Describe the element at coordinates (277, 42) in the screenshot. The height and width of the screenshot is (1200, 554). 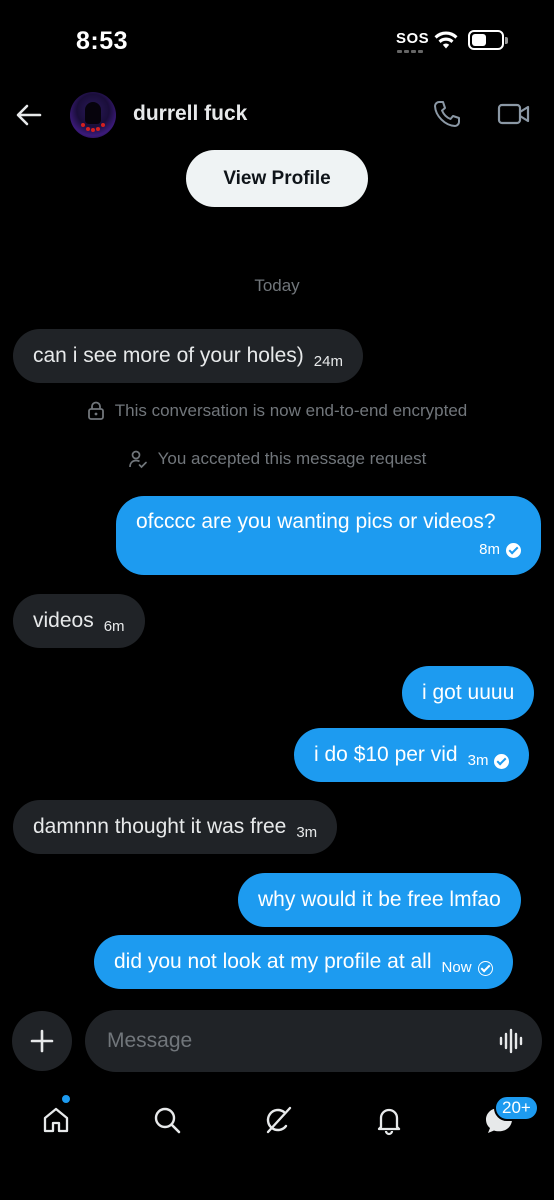
I see `status-bar: 8:53 SOS` at that location.